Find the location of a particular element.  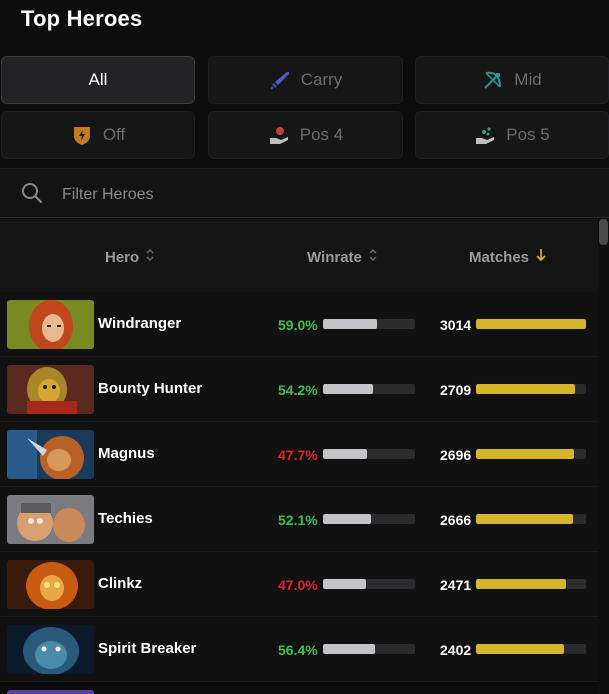

column-label: Winrate is located at coordinates (334, 257).